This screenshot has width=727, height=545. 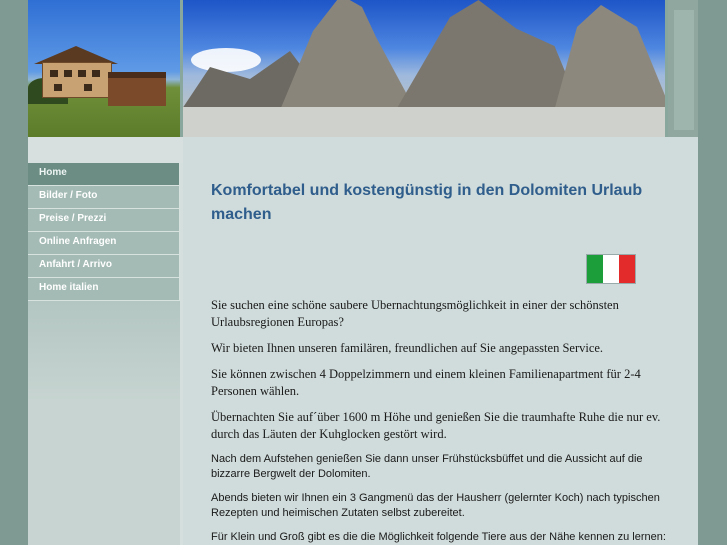 I want to click on header-right-inner, so click(x=684, y=70).